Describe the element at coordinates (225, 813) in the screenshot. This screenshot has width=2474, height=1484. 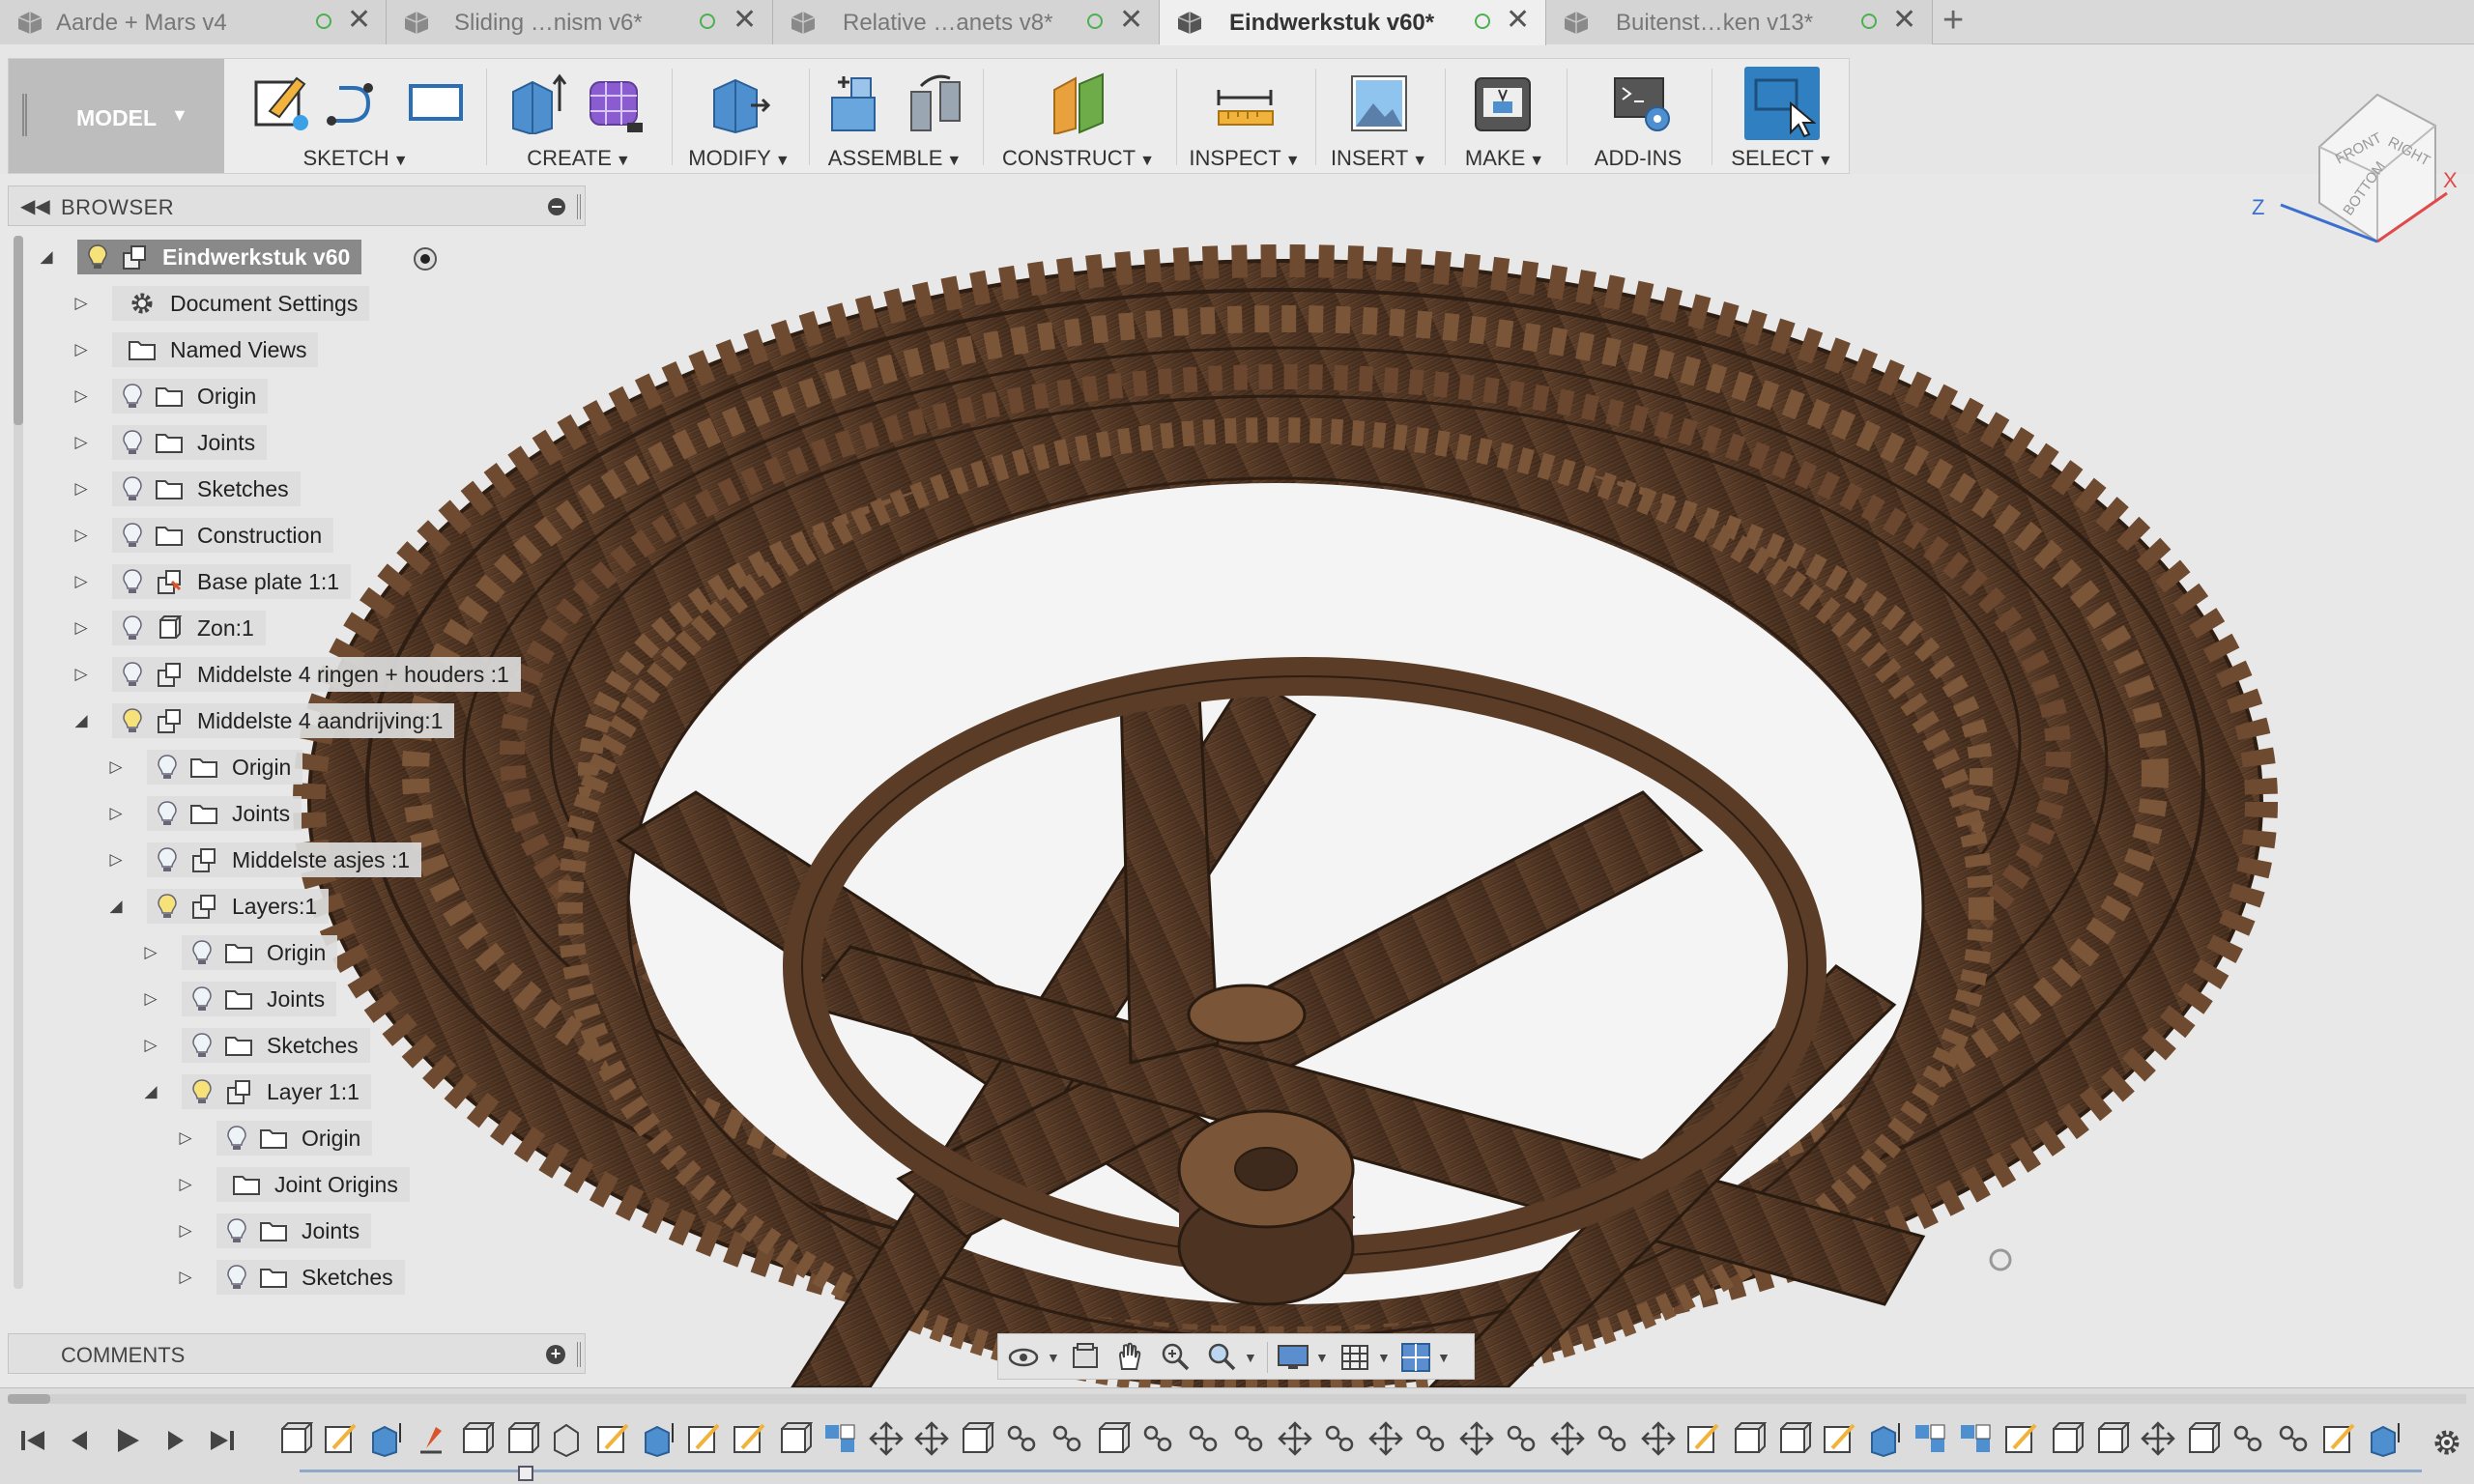
I see `tree-node-row: Joints` at that location.